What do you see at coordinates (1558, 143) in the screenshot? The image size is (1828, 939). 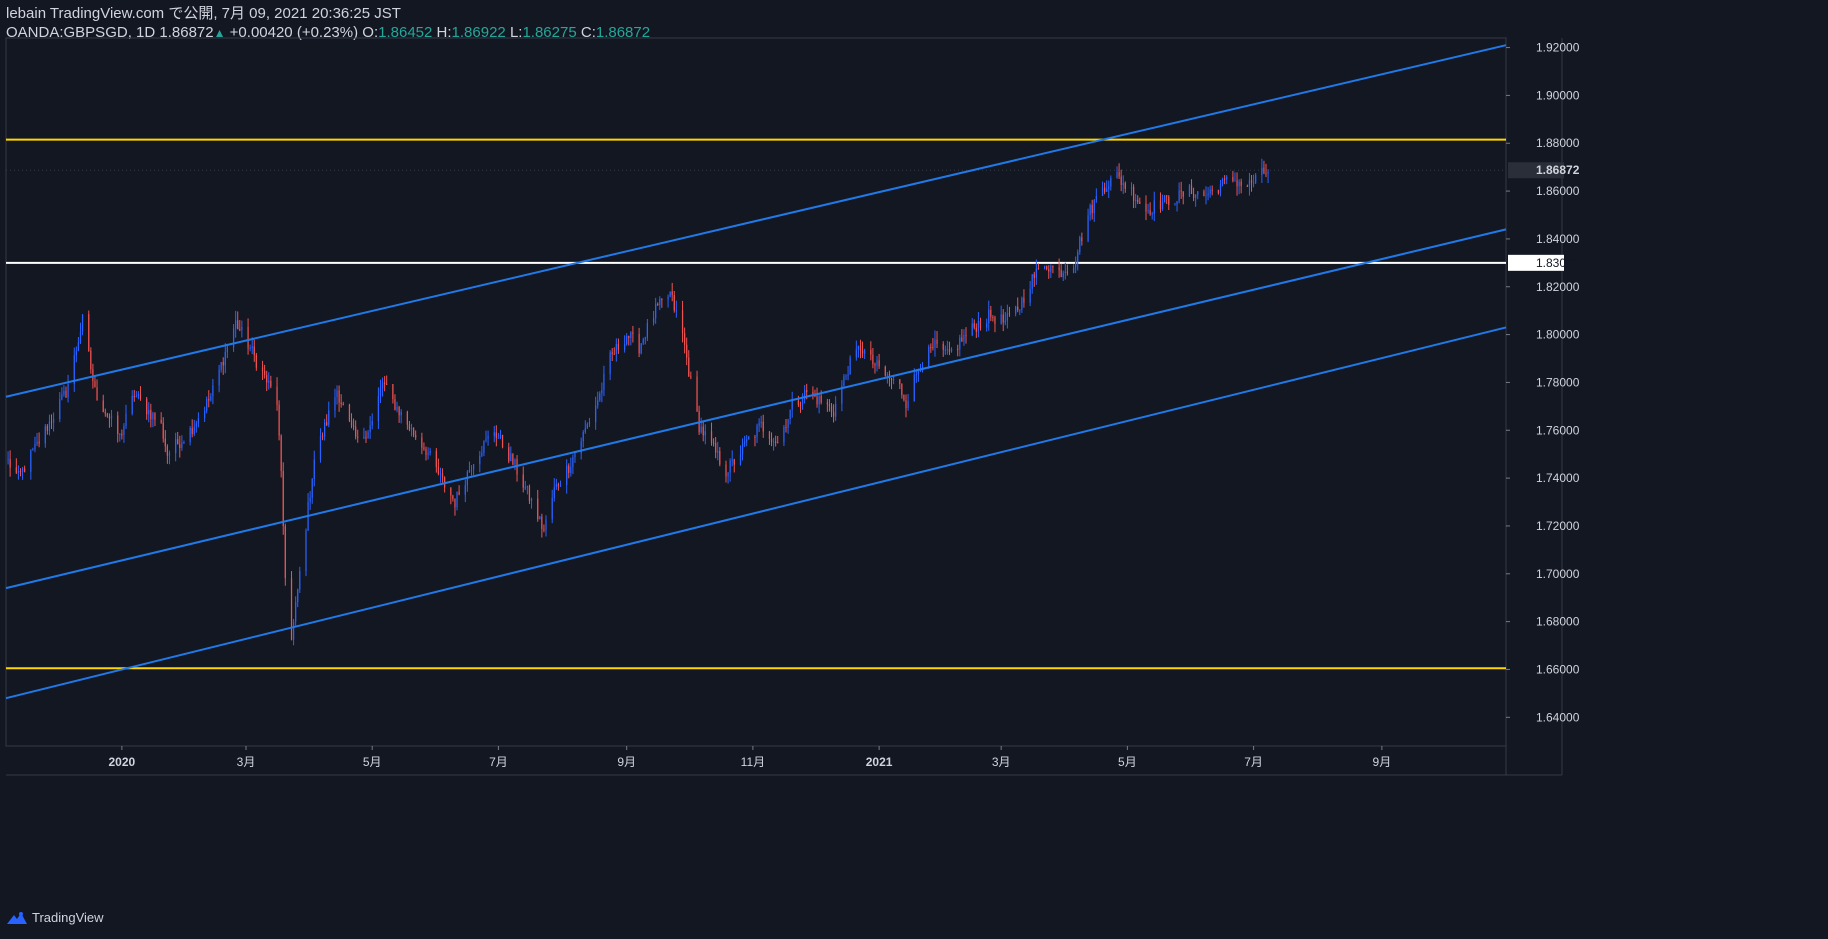 I see `y-tick-label: 1.88000` at bounding box center [1558, 143].